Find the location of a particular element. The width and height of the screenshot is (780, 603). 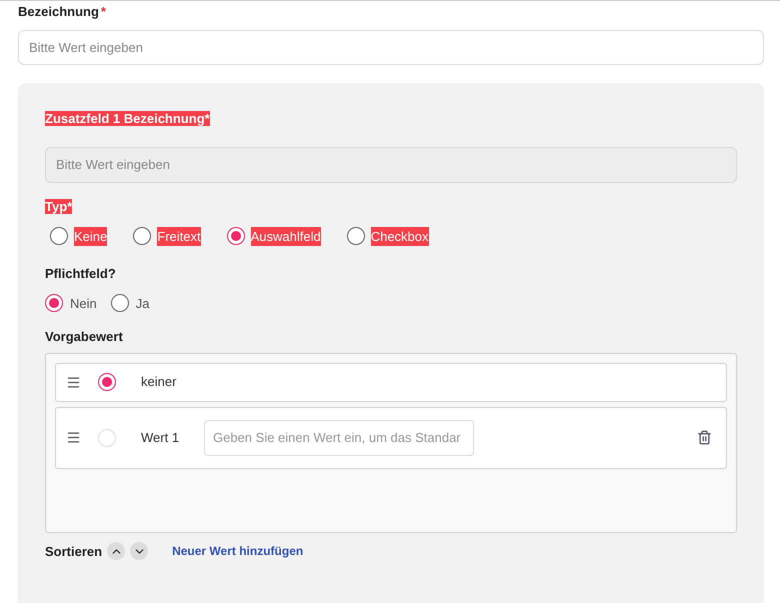

input-field: Geben Sie einen Wert ein, um das Standar is located at coordinates (339, 438).